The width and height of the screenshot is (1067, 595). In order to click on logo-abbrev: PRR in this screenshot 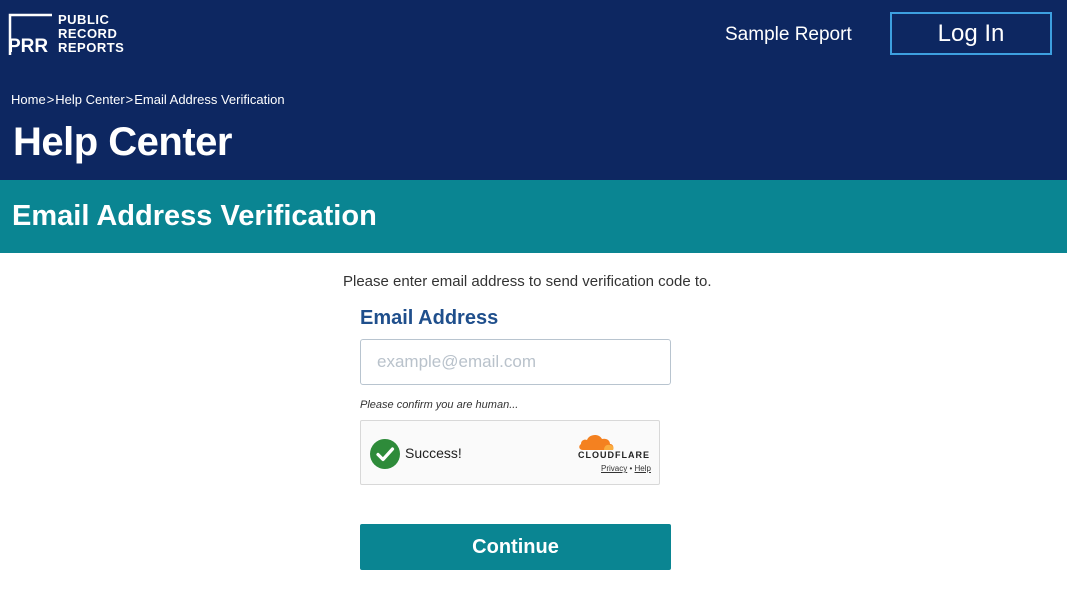, I will do `click(28, 46)`.